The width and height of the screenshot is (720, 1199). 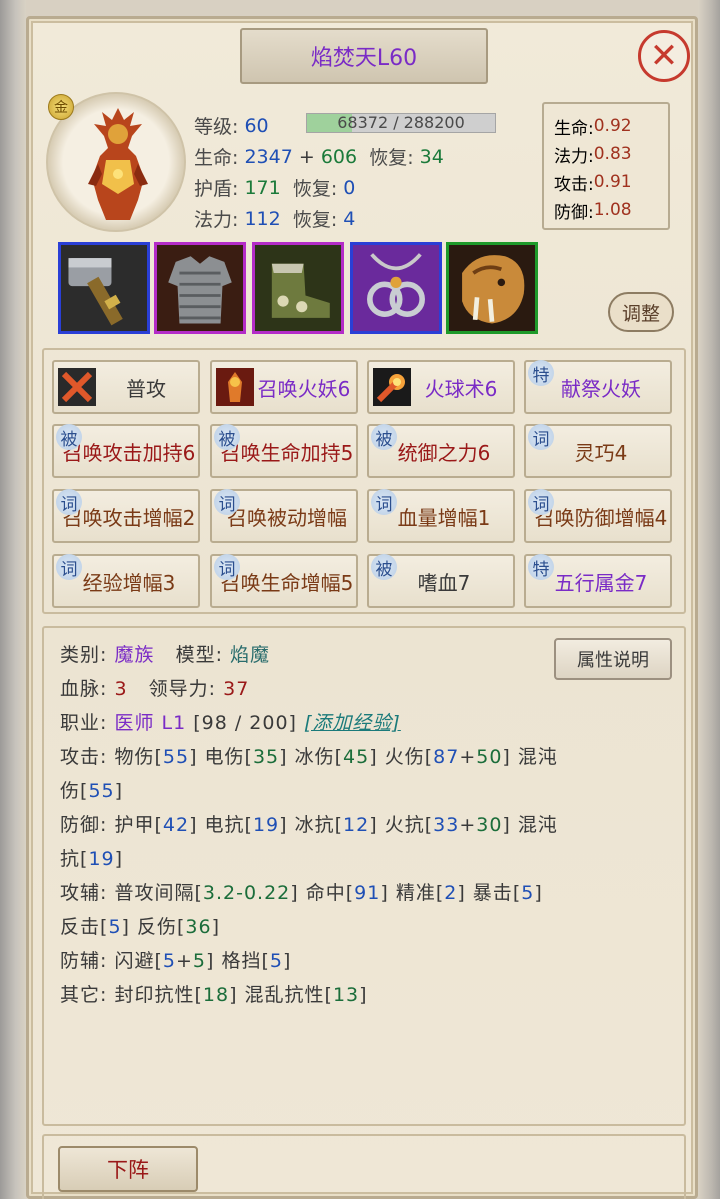 What do you see at coordinates (612, 210) in the screenshot?
I see `growth-value: 1.08` at bounding box center [612, 210].